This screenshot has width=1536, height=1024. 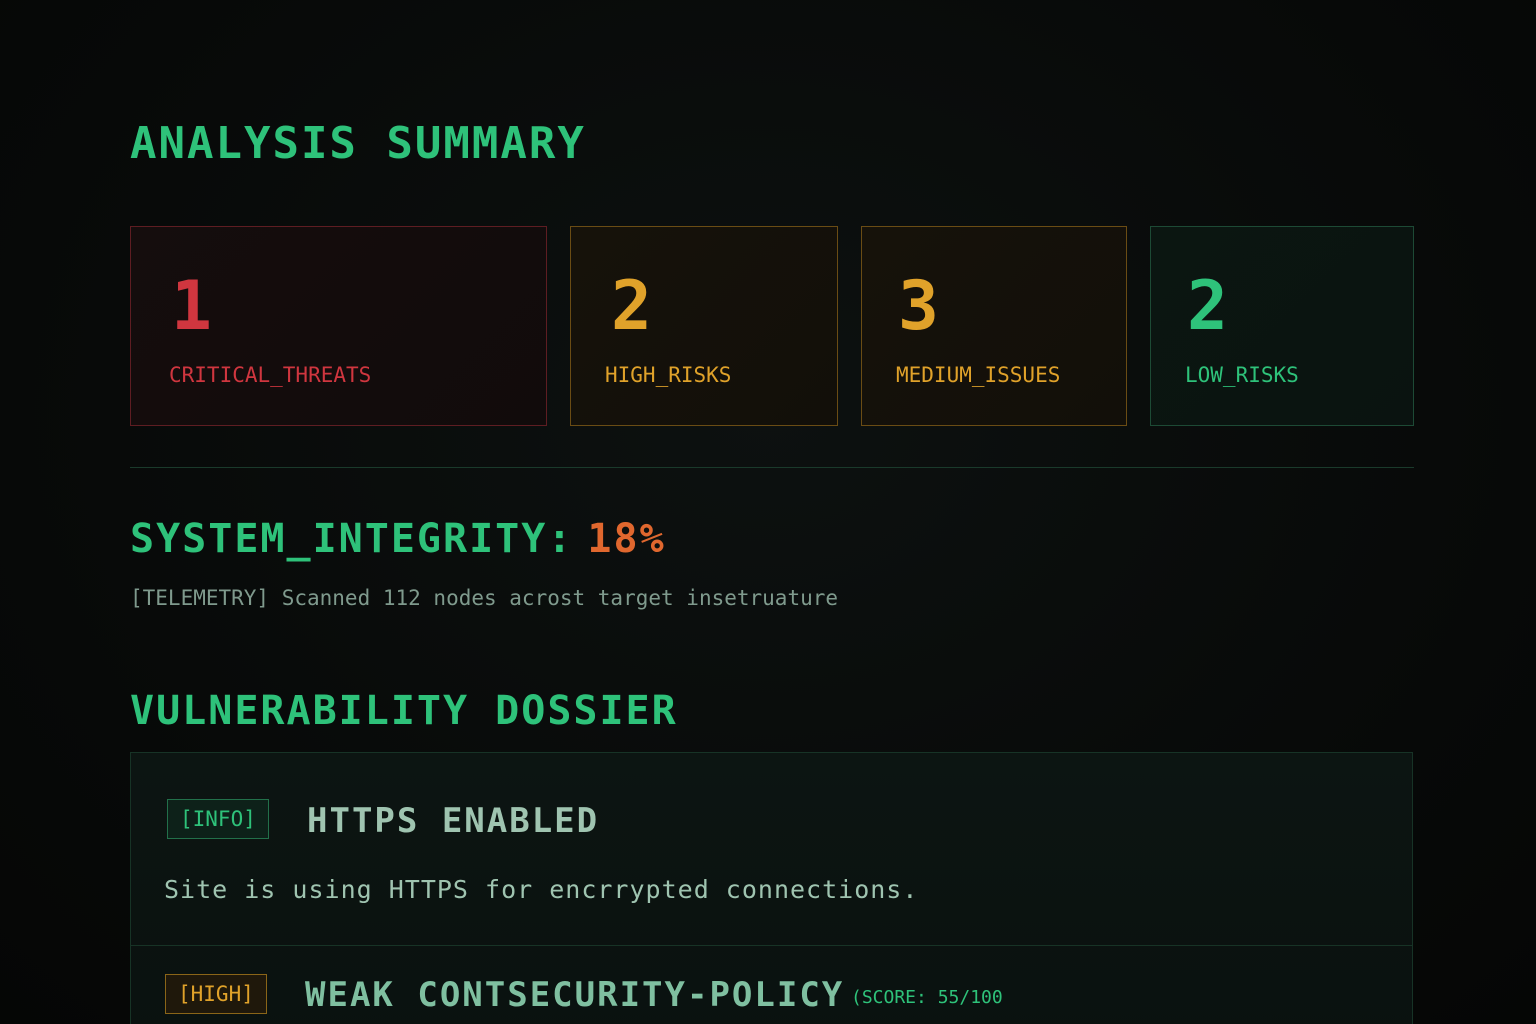 I want to click on high-risks-card: 2 HIGH_RISKS, so click(x=704, y=326).